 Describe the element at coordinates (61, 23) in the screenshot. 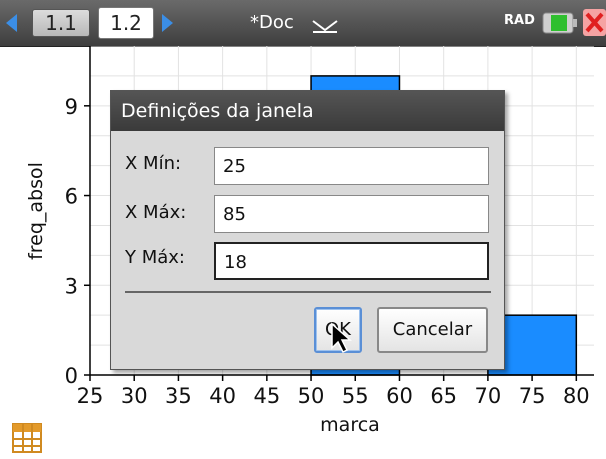

I see `tab-page-1-1: 1.1` at that location.